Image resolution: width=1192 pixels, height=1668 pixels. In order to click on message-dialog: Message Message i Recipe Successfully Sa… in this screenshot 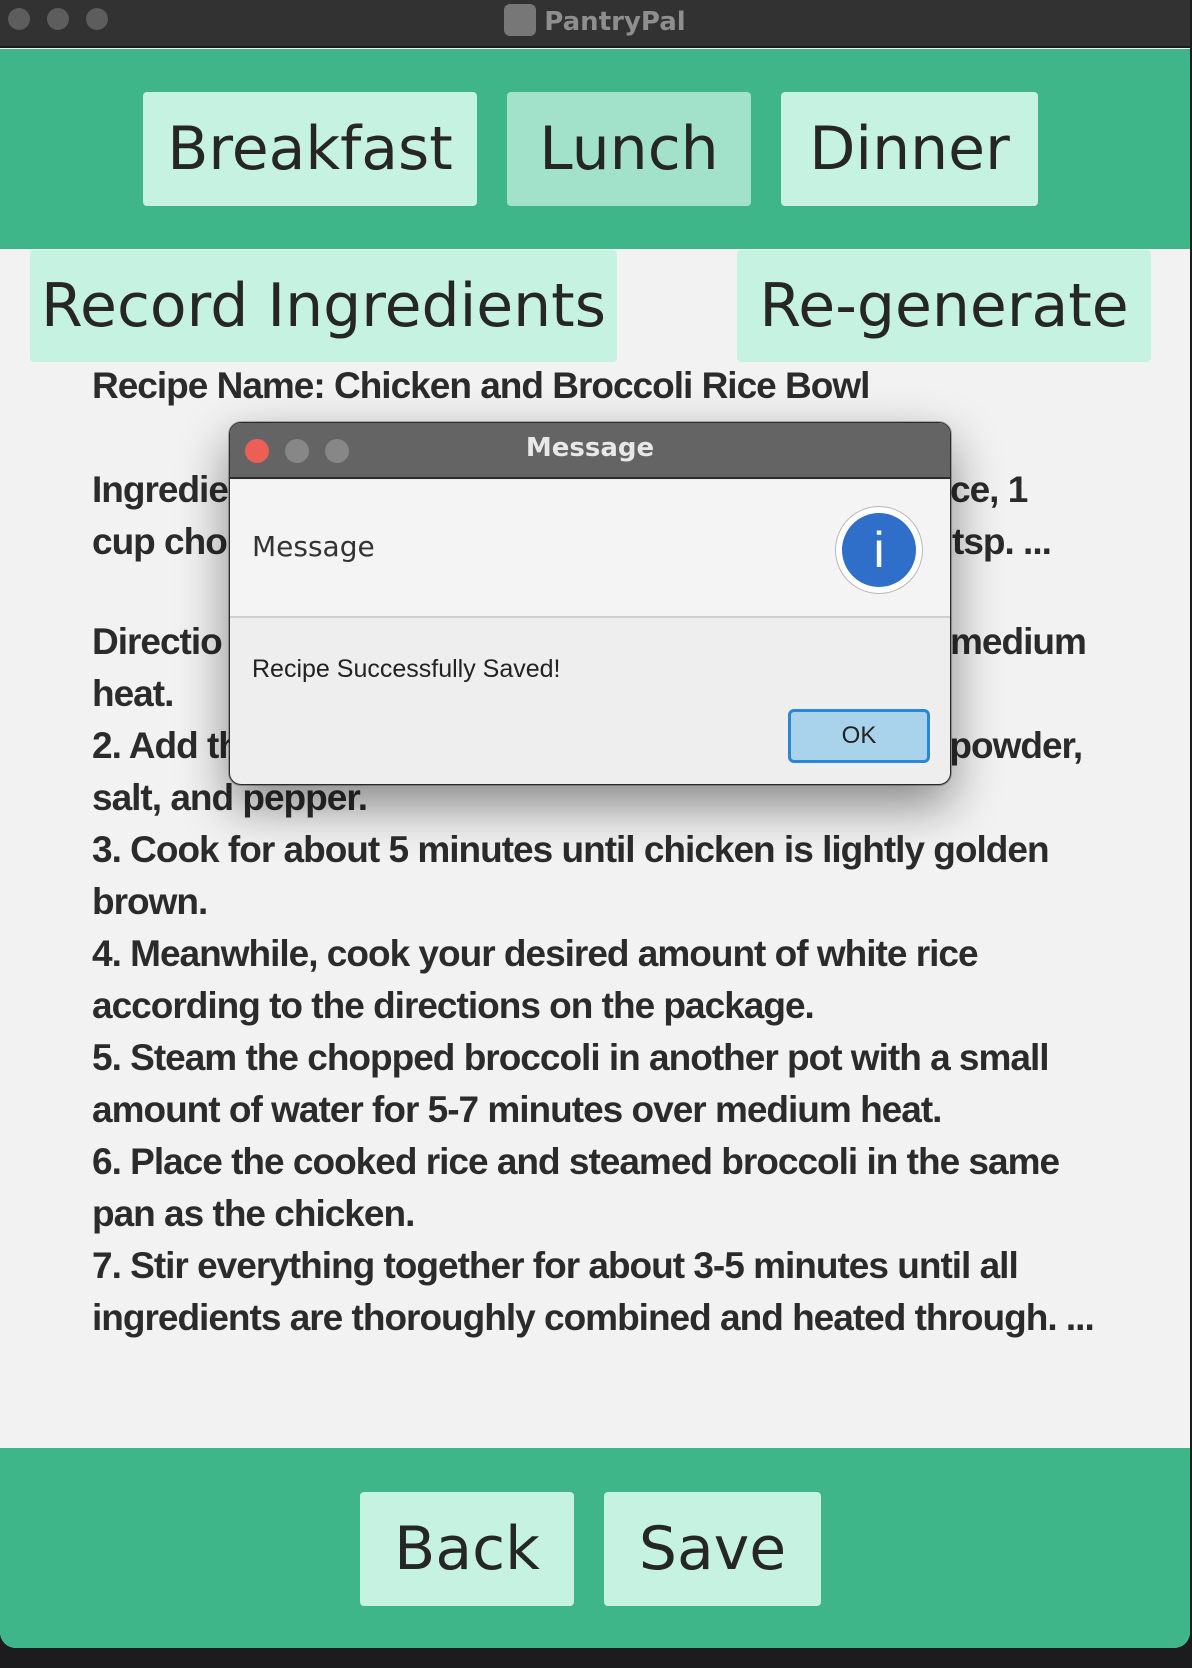, I will do `click(590, 603)`.